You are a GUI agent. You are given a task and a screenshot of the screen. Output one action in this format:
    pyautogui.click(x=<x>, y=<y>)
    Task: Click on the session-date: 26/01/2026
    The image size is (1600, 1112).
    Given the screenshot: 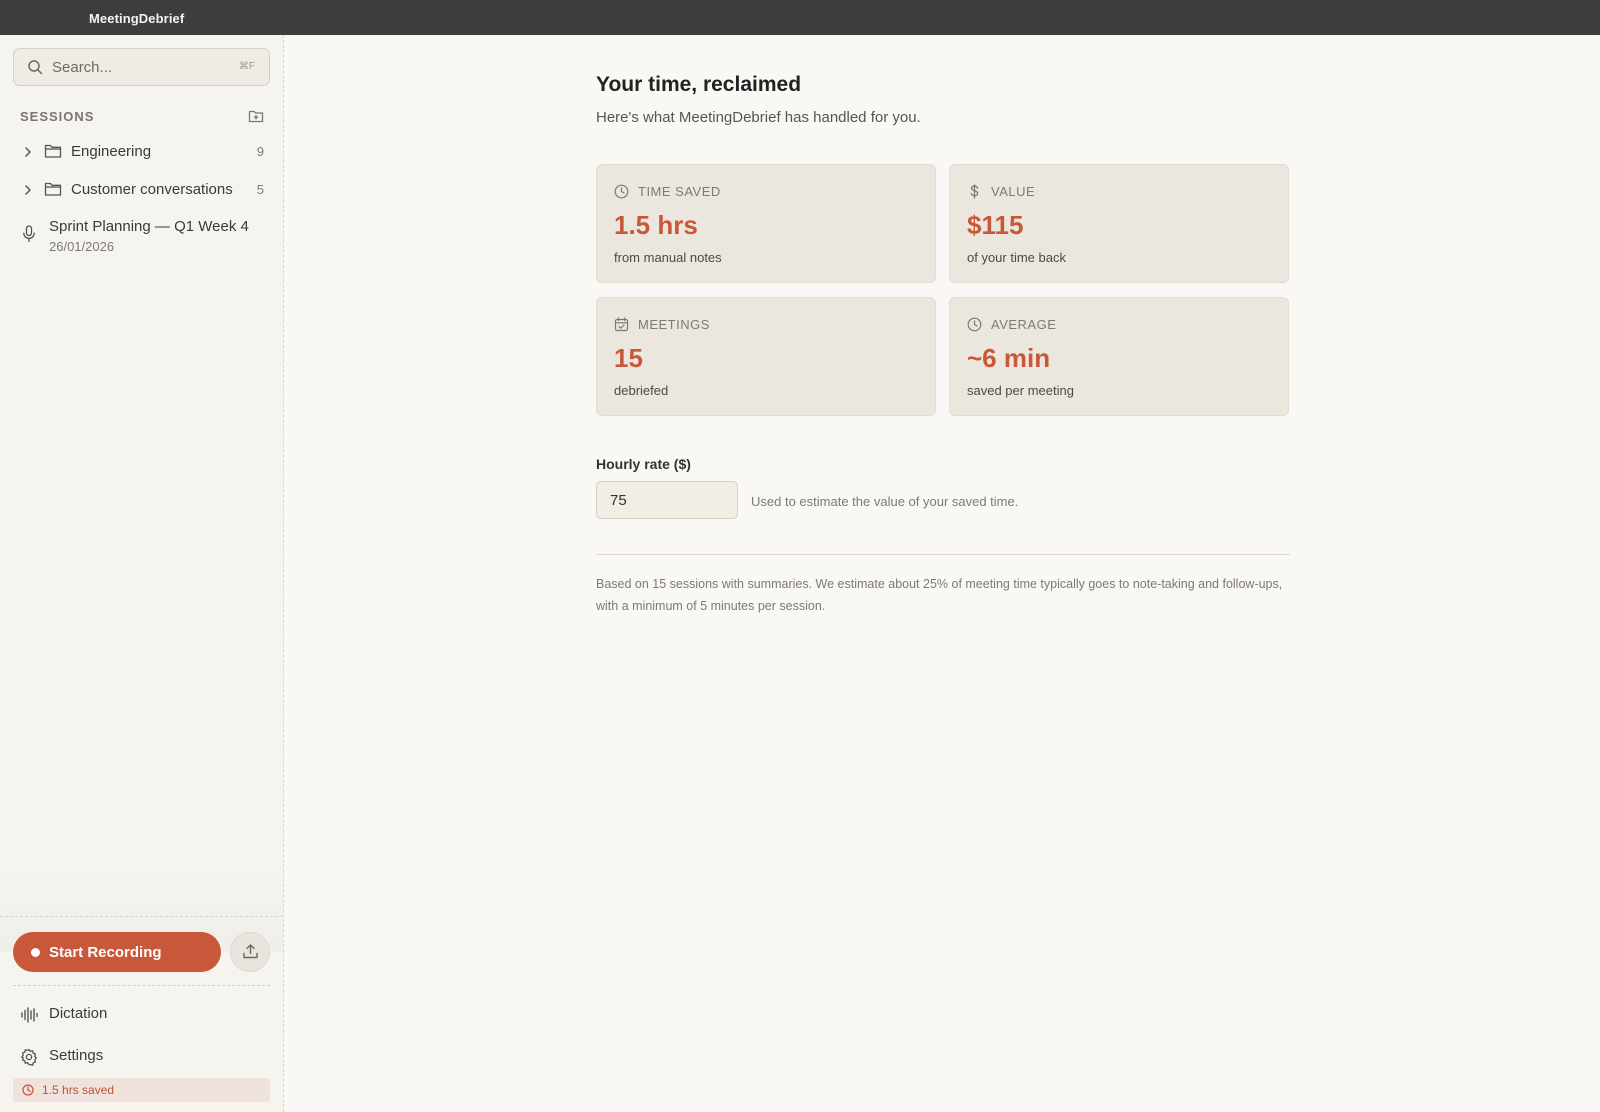 What is the action you would take?
    pyautogui.click(x=82, y=246)
    